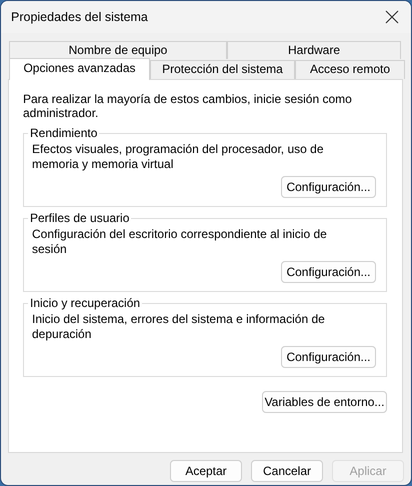 The width and height of the screenshot is (412, 486). What do you see at coordinates (64, 133) in the screenshot?
I see `group-title: Rendimiento` at bounding box center [64, 133].